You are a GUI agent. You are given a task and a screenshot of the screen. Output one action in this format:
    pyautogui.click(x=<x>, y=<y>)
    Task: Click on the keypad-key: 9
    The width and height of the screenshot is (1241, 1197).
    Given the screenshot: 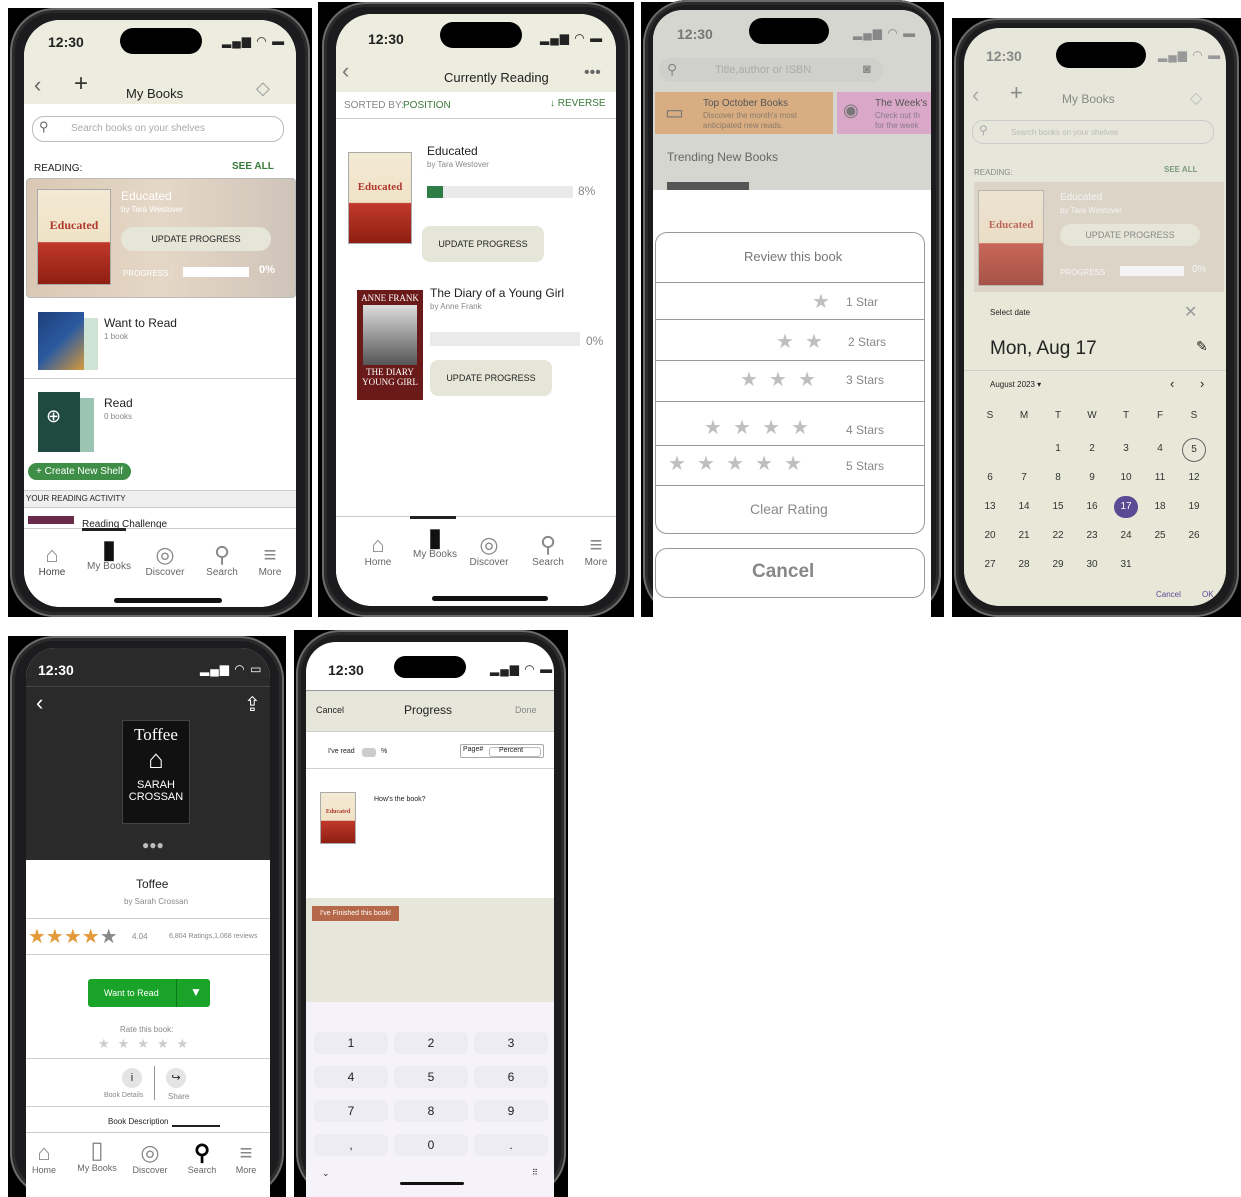 What is the action you would take?
    pyautogui.click(x=511, y=1111)
    